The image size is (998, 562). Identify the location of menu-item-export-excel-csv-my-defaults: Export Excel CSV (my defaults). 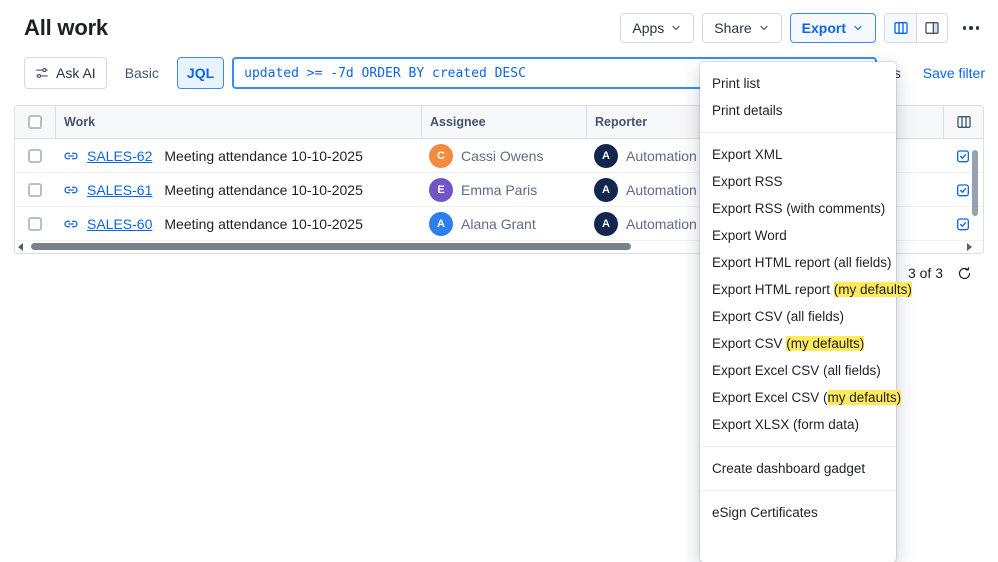
(801, 397).